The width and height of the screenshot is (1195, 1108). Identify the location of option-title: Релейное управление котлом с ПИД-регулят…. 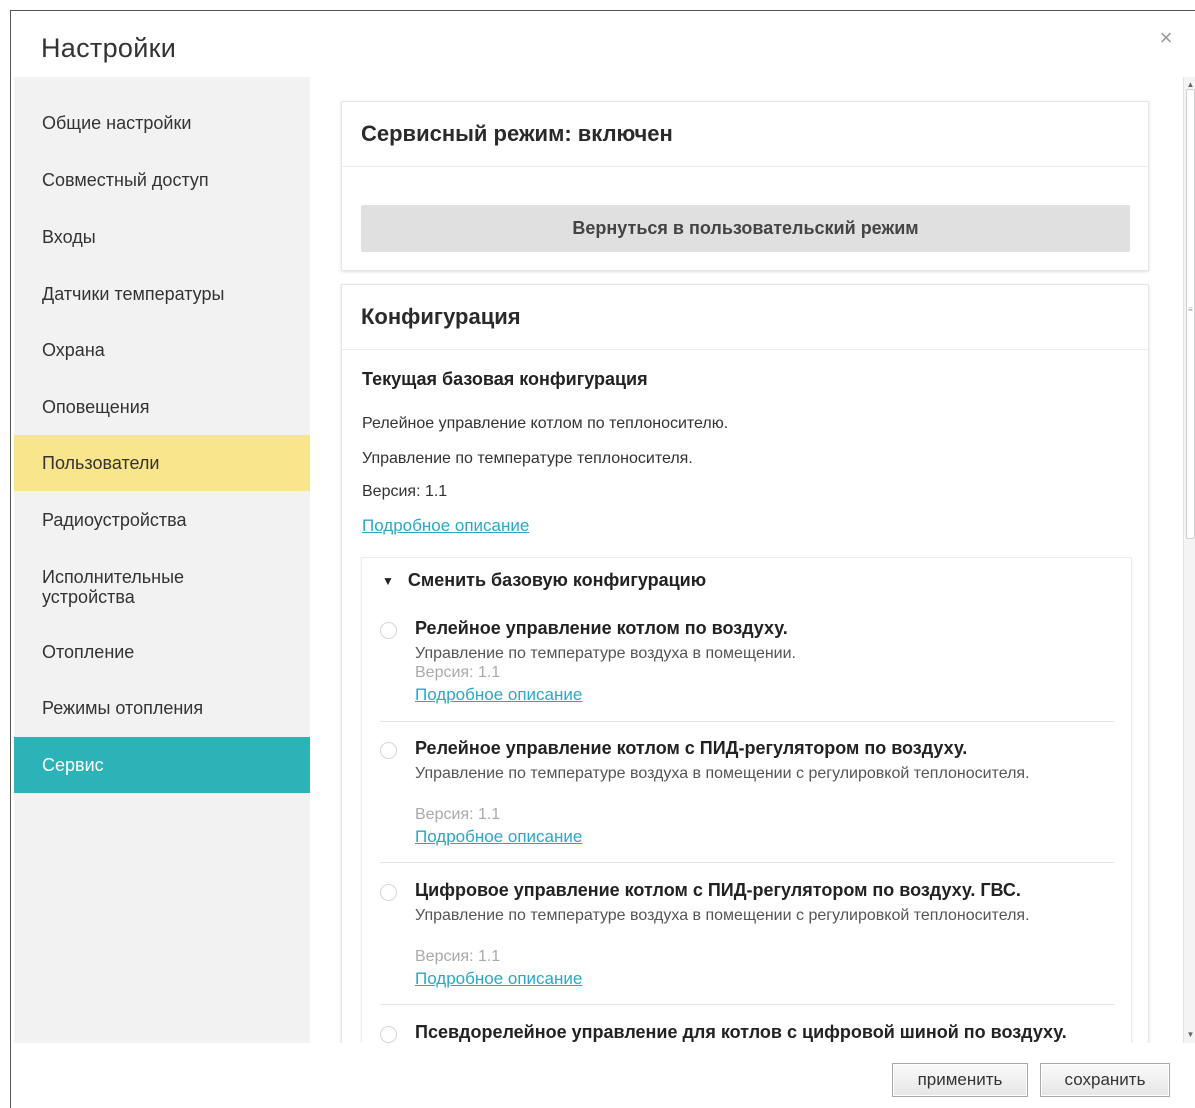
(691, 748).